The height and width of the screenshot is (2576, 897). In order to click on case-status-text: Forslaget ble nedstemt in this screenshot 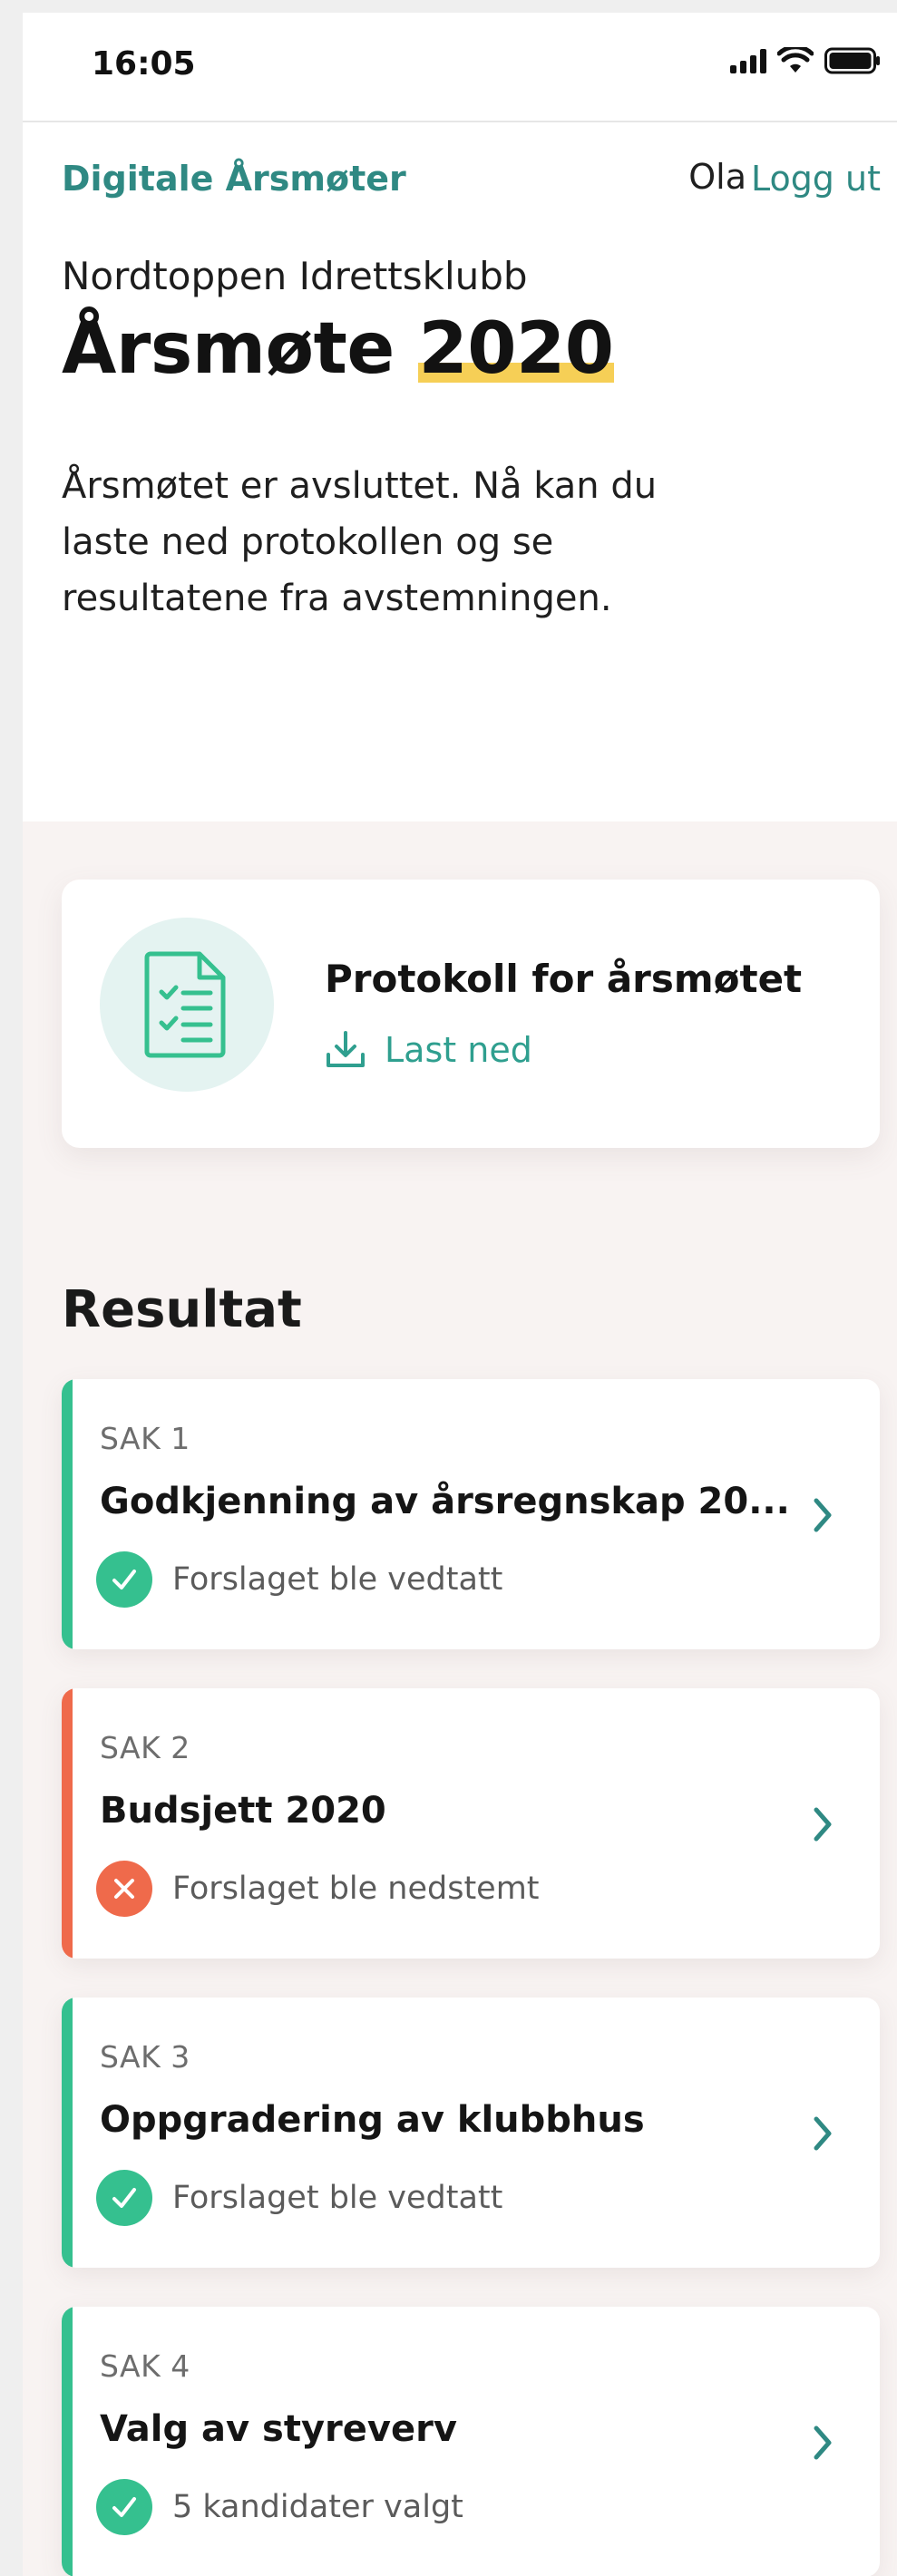, I will do `click(356, 1889)`.